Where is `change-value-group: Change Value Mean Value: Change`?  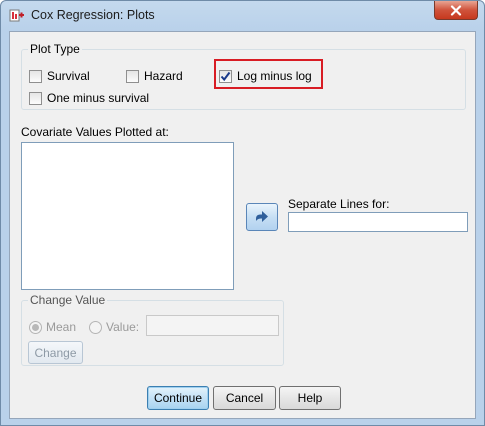
change-value-group: Change Value Mean Value: Change is located at coordinates (152, 329).